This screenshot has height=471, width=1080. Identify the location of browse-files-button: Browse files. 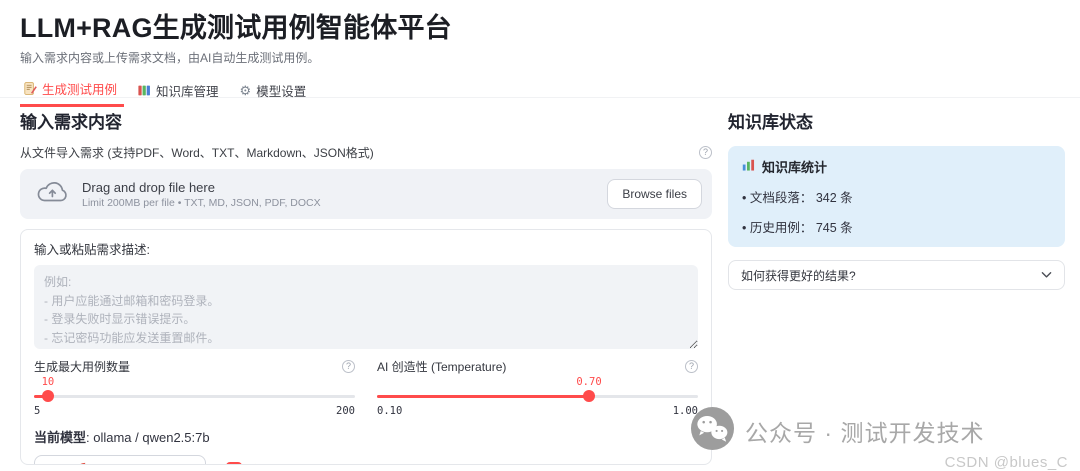
(654, 194).